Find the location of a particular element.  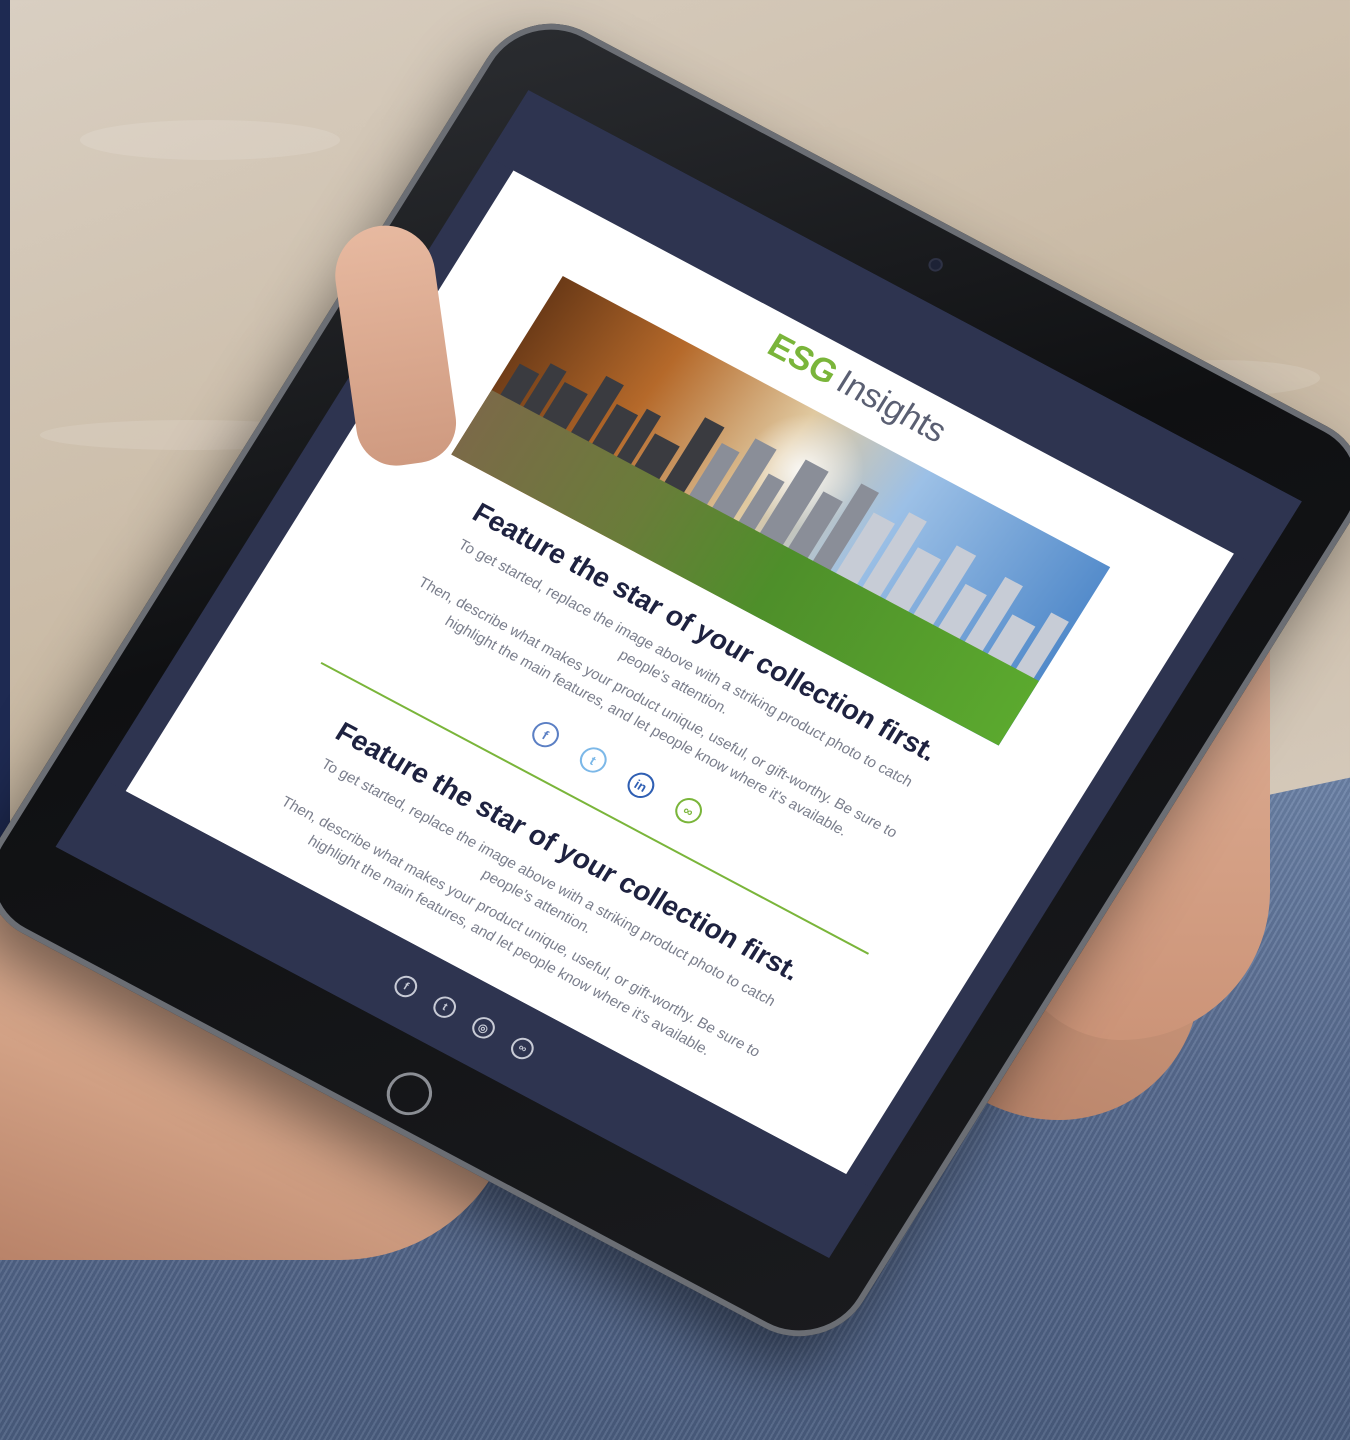

linkedin-icon: in is located at coordinates (641, 785).